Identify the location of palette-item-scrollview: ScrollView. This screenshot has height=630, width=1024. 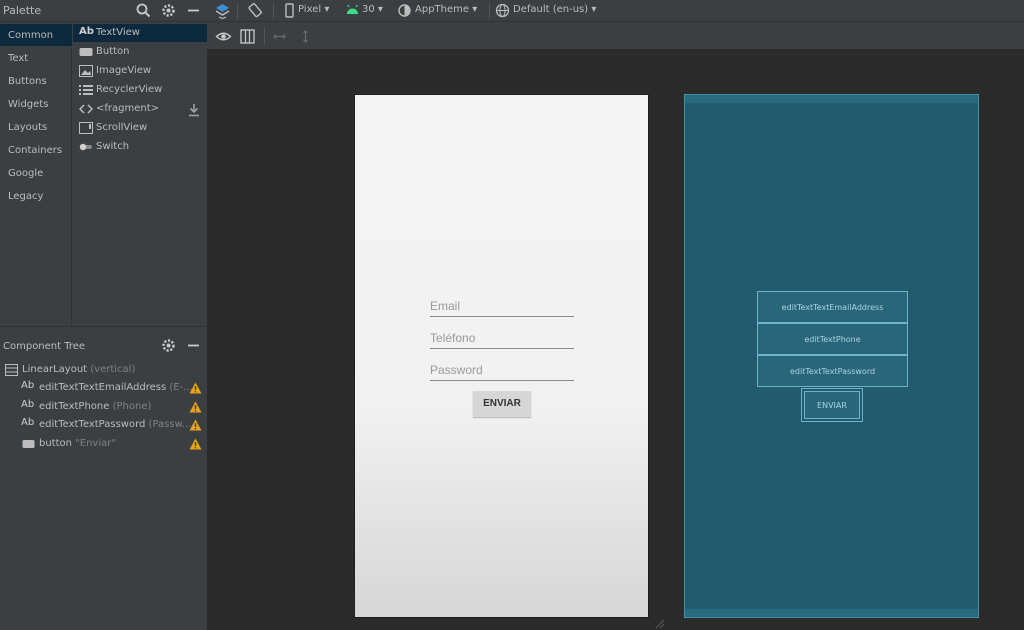
(140, 128).